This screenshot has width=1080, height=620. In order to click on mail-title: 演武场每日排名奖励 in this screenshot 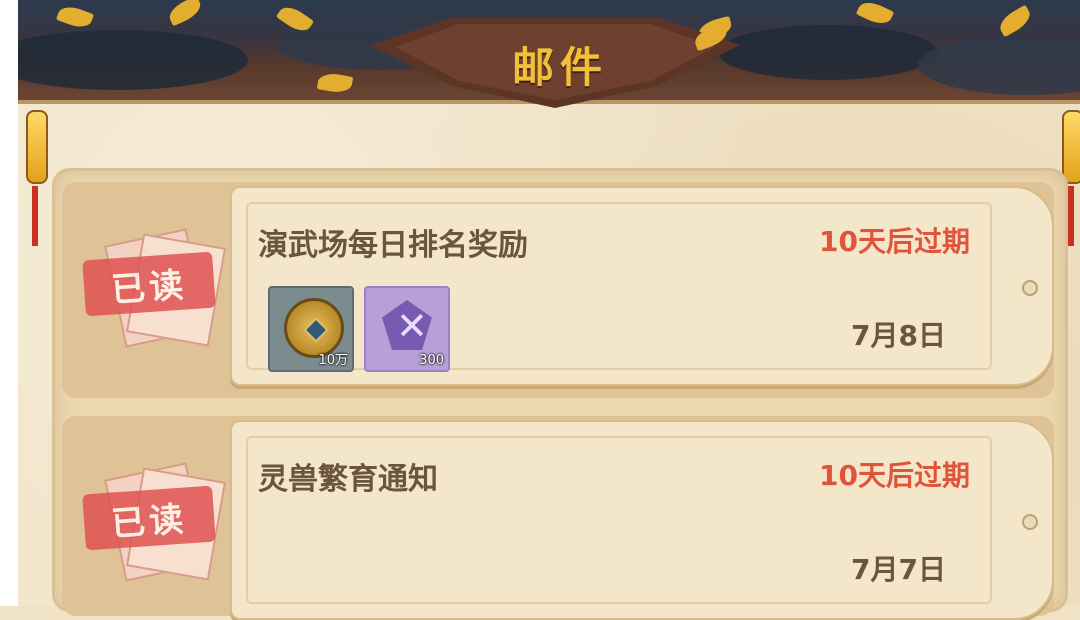, I will do `click(393, 245)`.